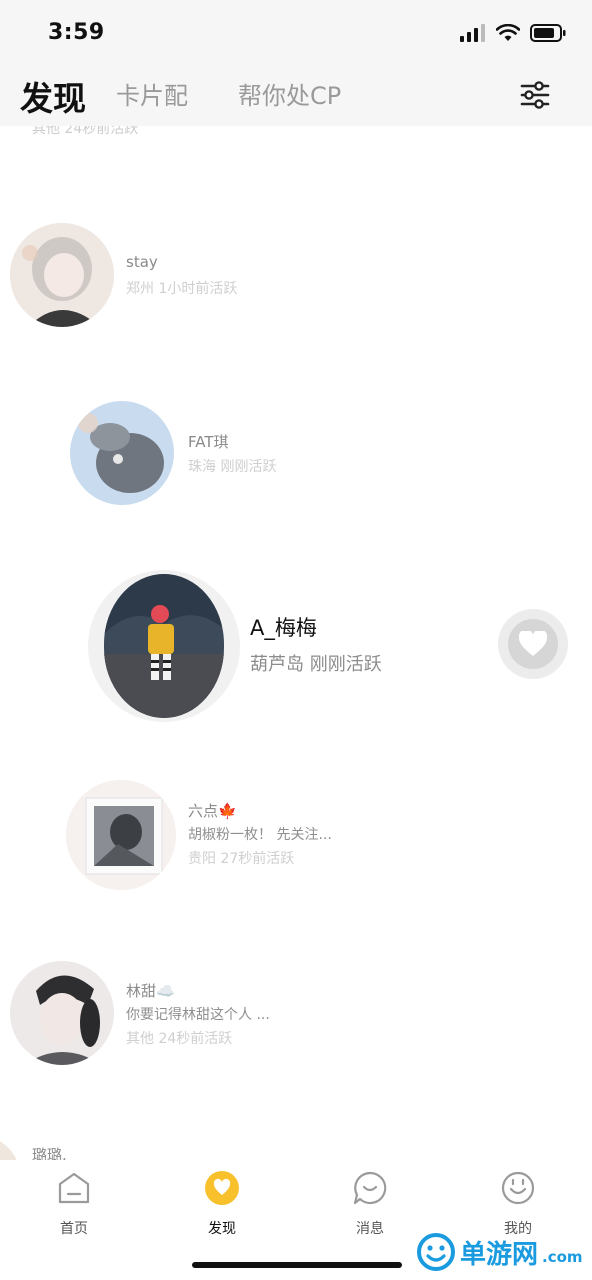  What do you see at coordinates (150, 1143) in the screenshot?
I see `user-card-lulu: 璐璐.` at bounding box center [150, 1143].